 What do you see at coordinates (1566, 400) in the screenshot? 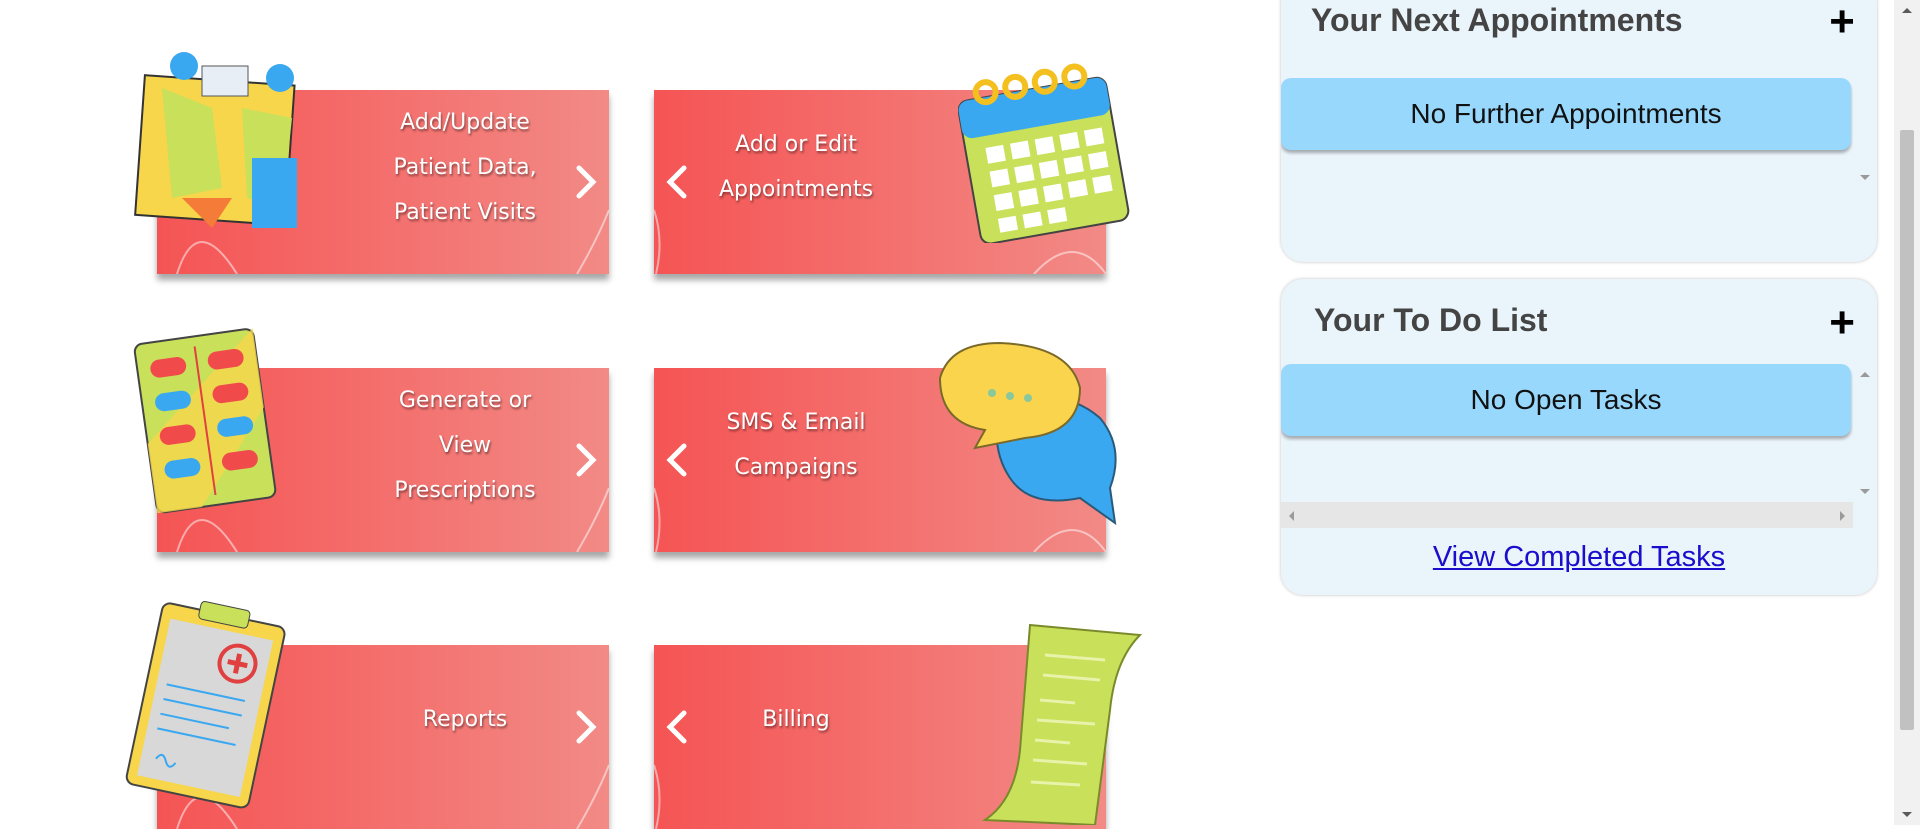
I see `no-tasks-message: No Open Tasks` at bounding box center [1566, 400].